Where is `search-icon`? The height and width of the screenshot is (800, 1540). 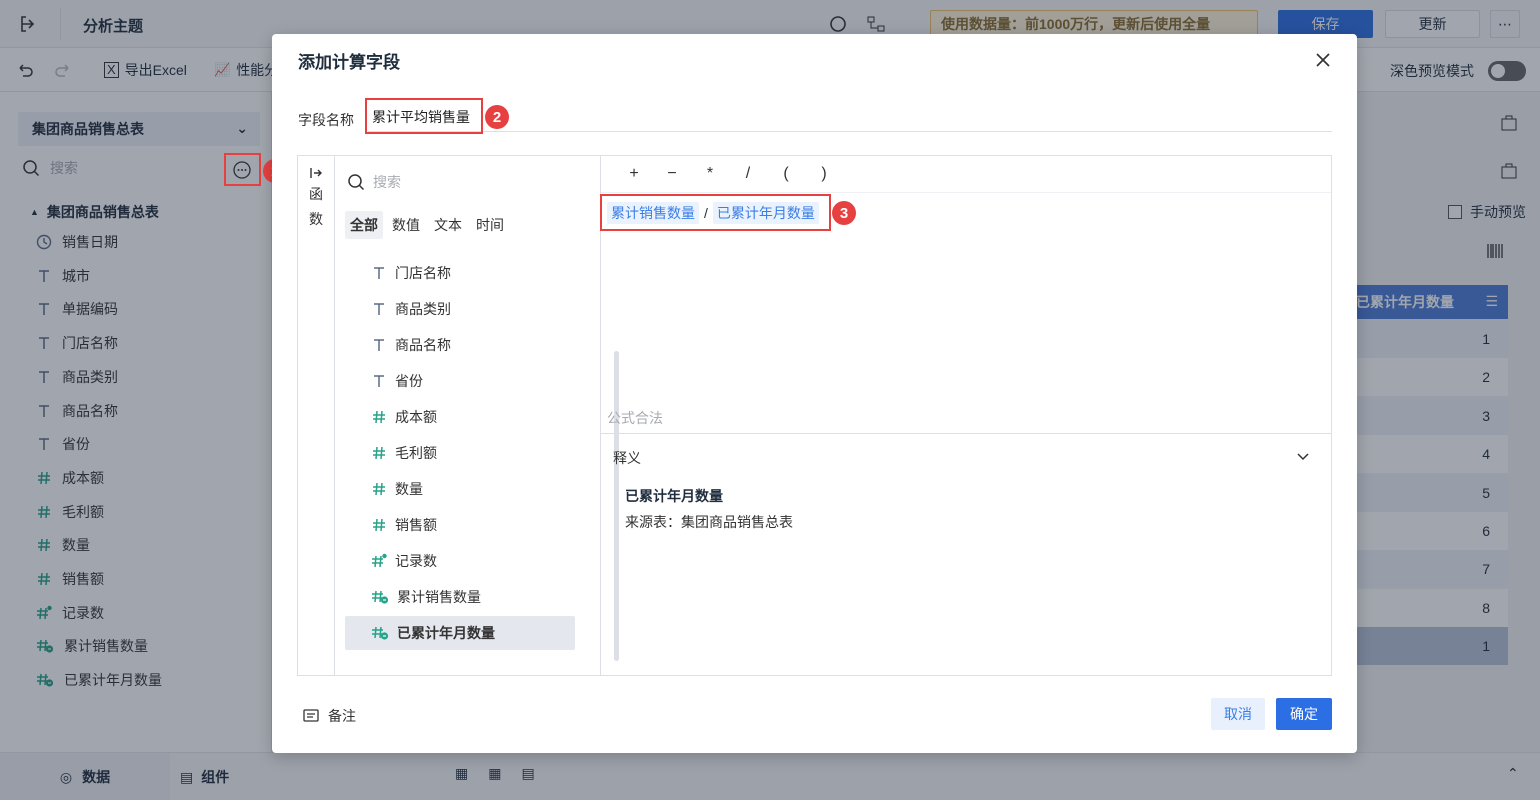
search-icon is located at coordinates (356, 182).